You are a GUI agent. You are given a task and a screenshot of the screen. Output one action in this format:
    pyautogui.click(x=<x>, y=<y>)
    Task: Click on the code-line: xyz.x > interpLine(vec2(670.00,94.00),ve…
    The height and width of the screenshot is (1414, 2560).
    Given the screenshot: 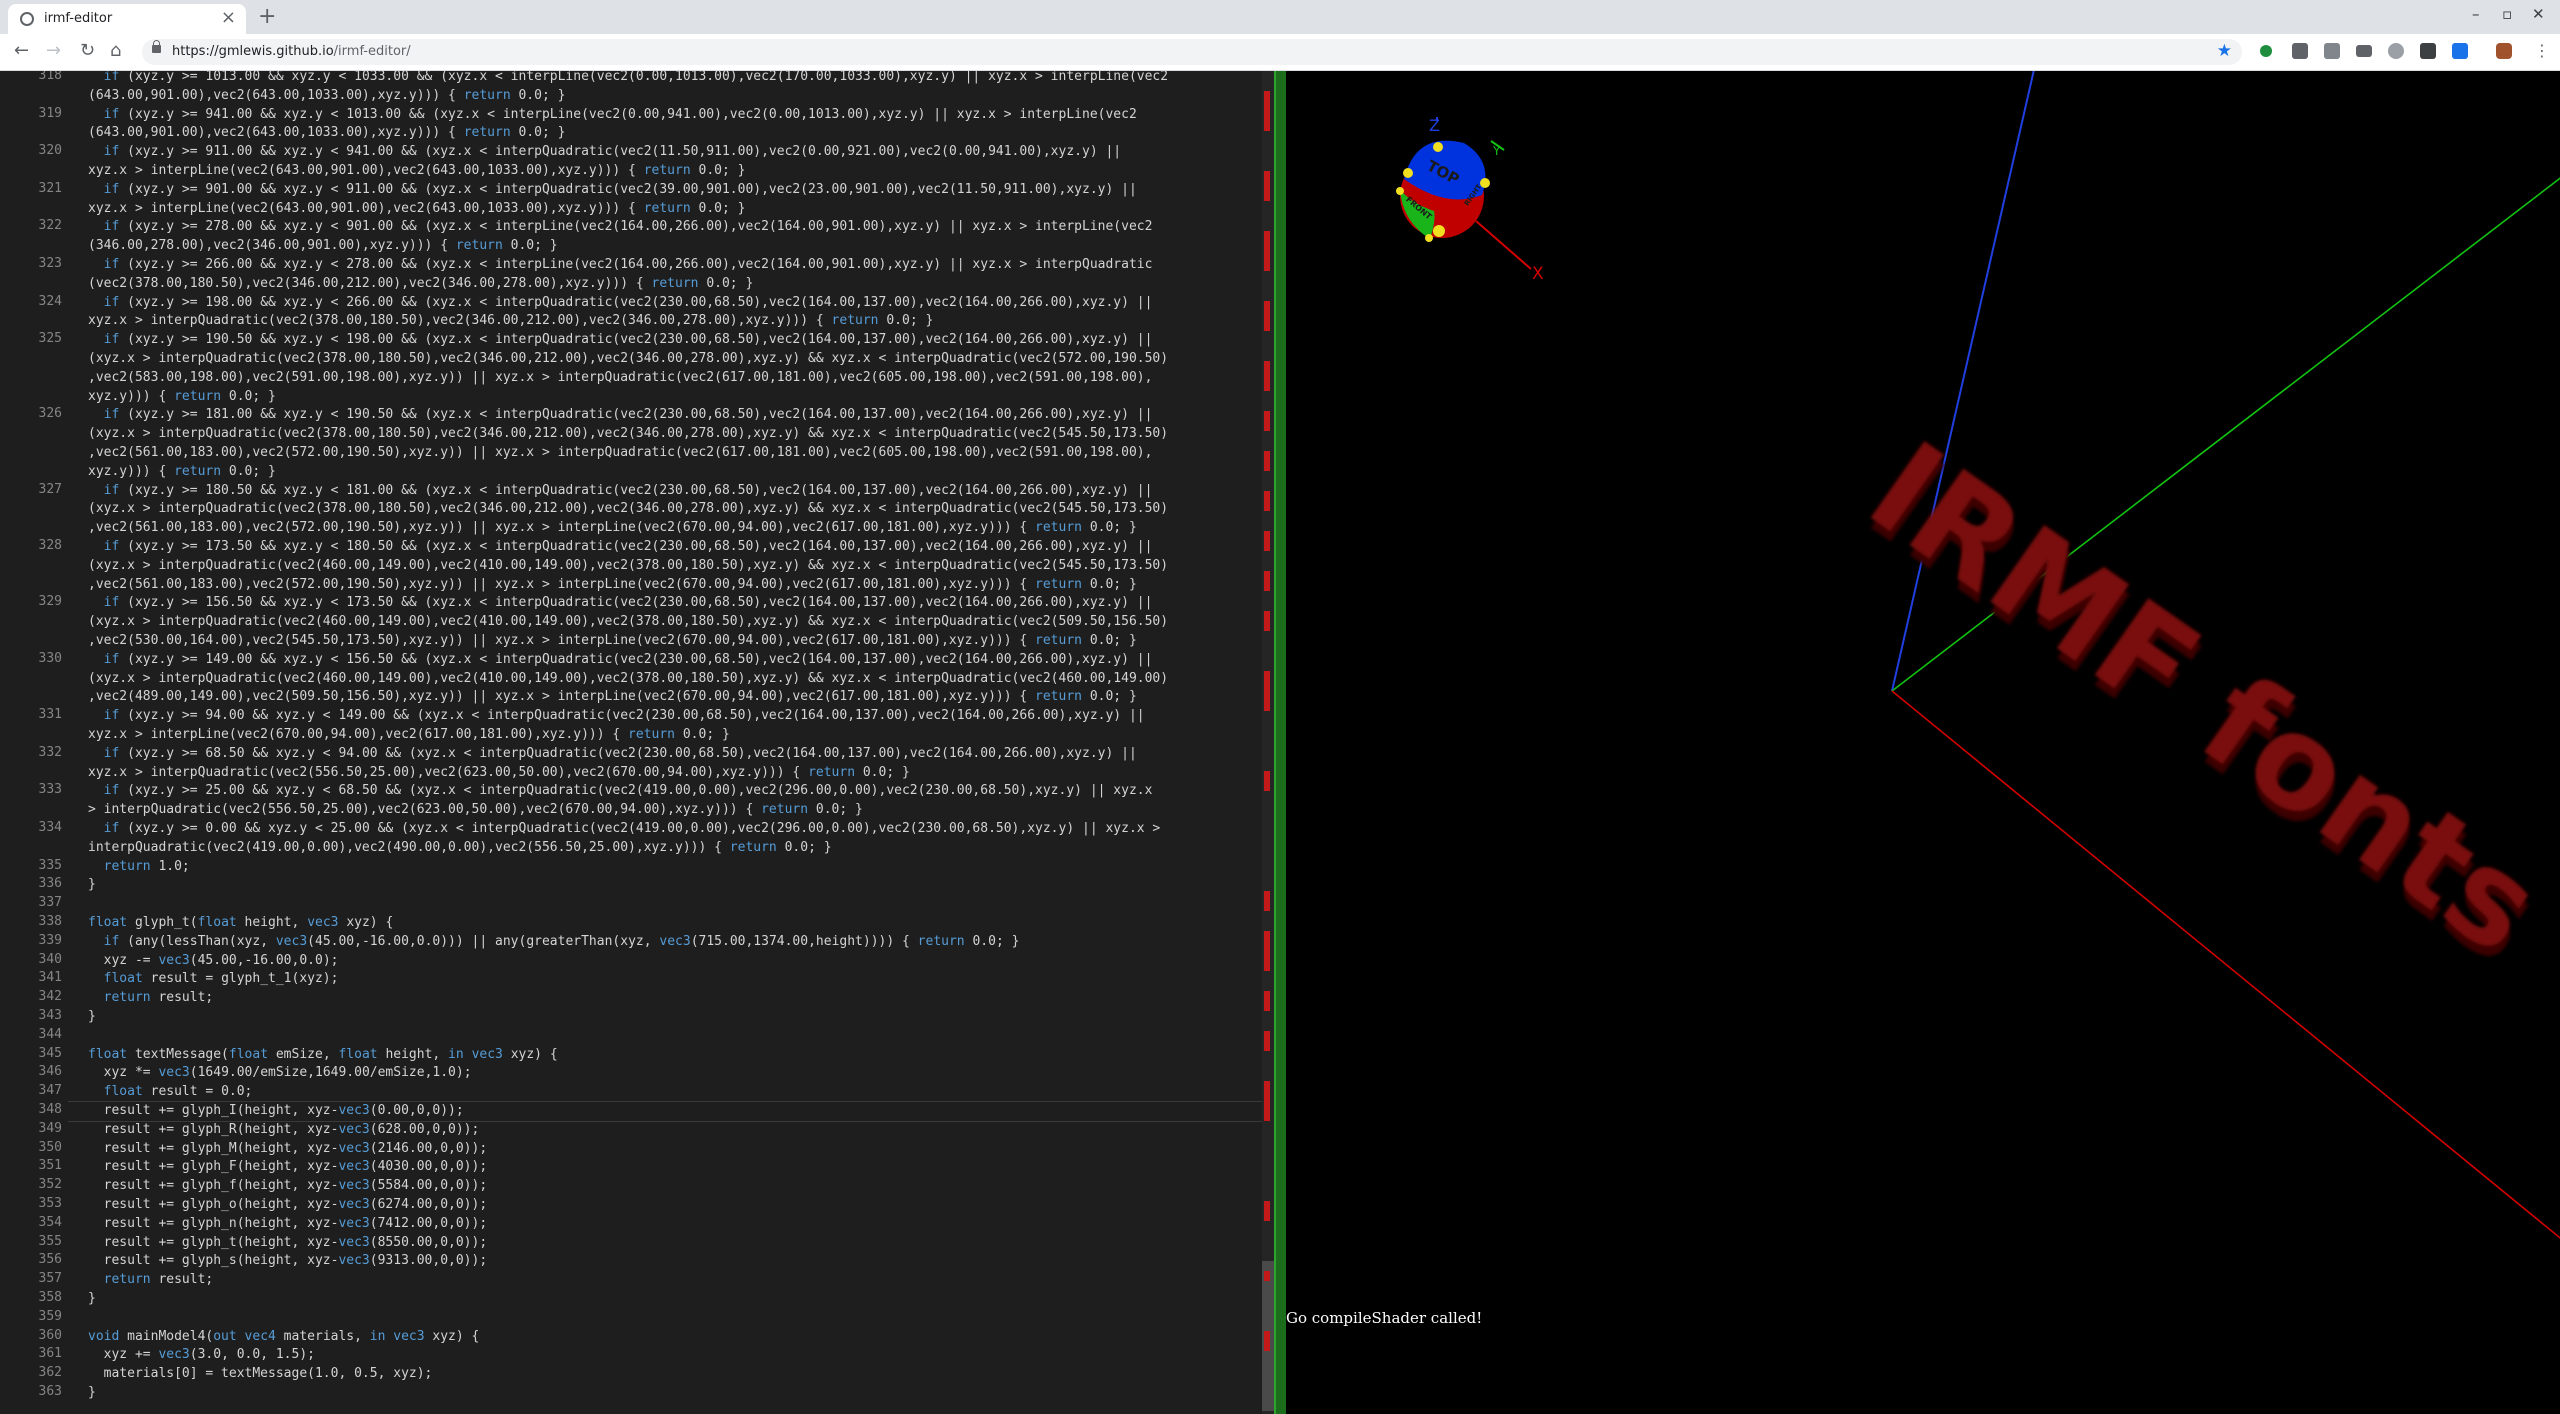 What is the action you would take?
    pyautogui.click(x=673, y=735)
    